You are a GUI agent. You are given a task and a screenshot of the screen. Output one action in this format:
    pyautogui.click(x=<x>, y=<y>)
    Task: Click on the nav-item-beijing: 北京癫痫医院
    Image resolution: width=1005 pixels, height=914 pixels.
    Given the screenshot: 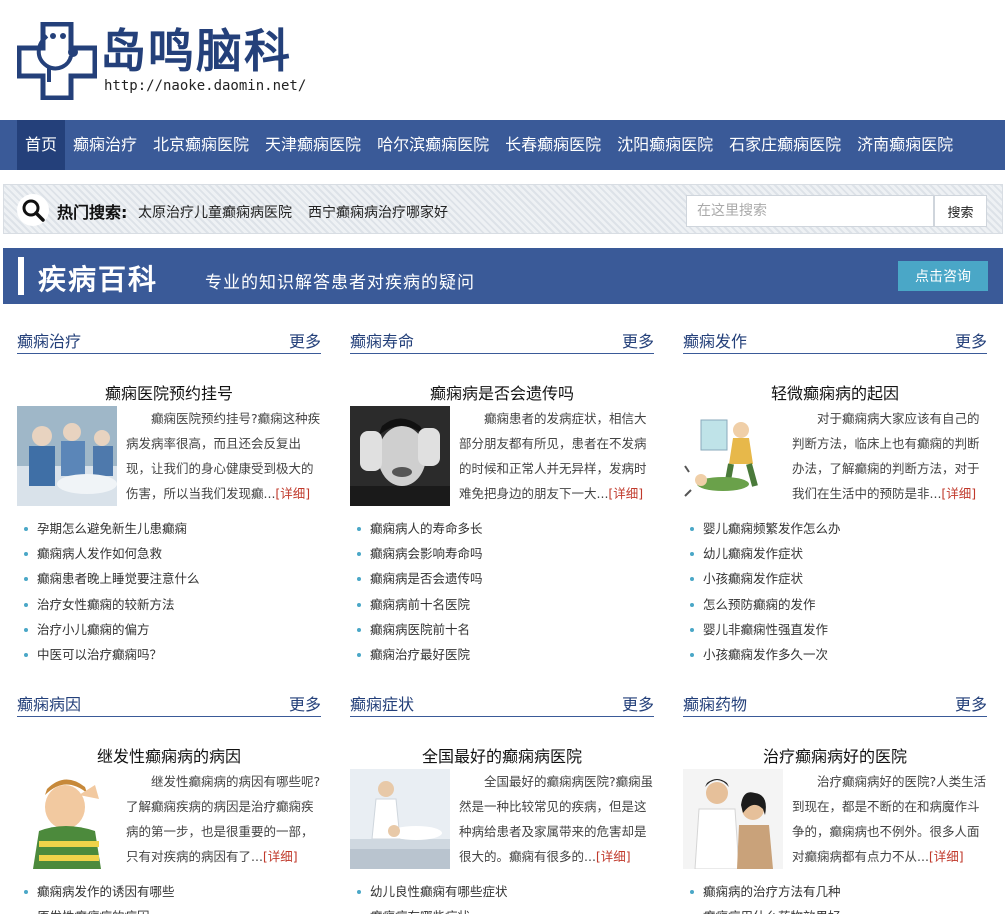 What is the action you would take?
    pyautogui.click(x=201, y=145)
    